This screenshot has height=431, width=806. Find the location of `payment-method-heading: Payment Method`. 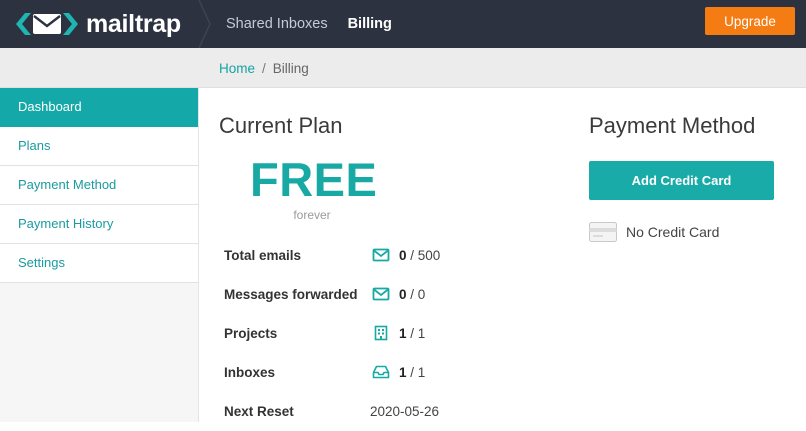

payment-method-heading: Payment Method is located at coordinates (672, 125).